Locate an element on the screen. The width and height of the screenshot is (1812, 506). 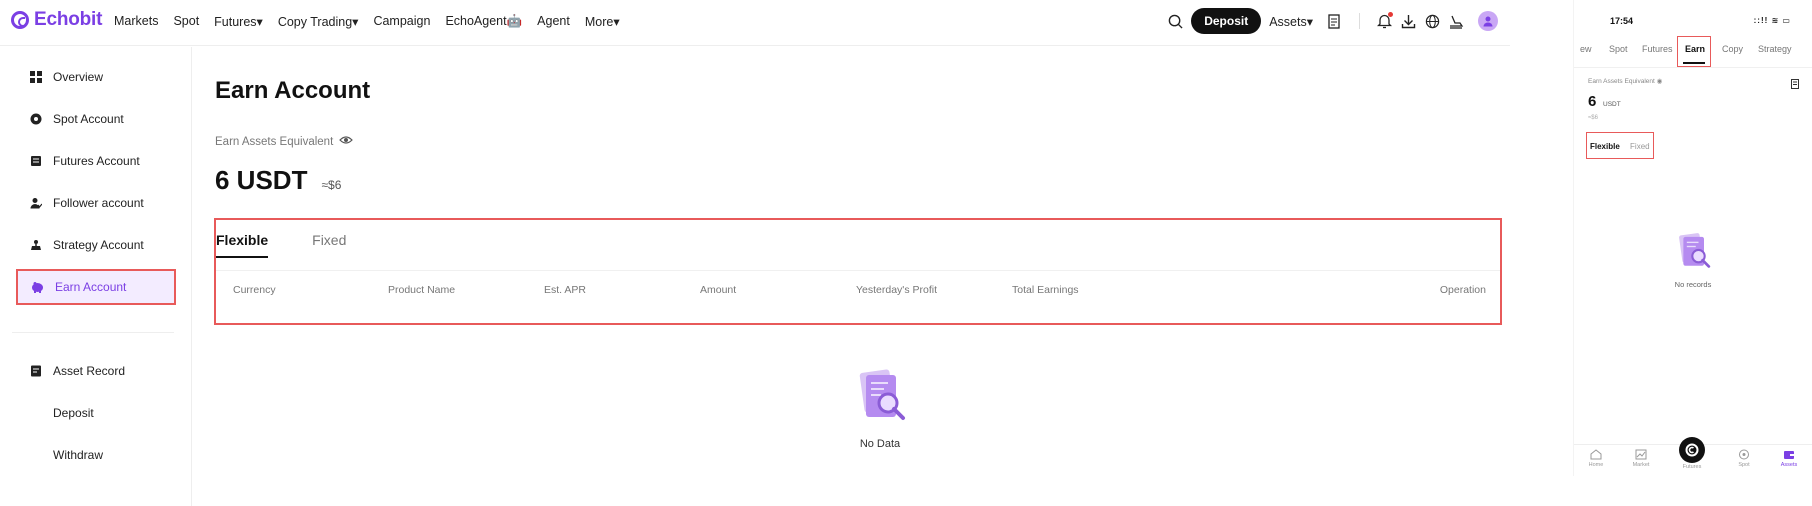
mobile-subtab-fixed: Fixed is located at coordinates (1640, 146).